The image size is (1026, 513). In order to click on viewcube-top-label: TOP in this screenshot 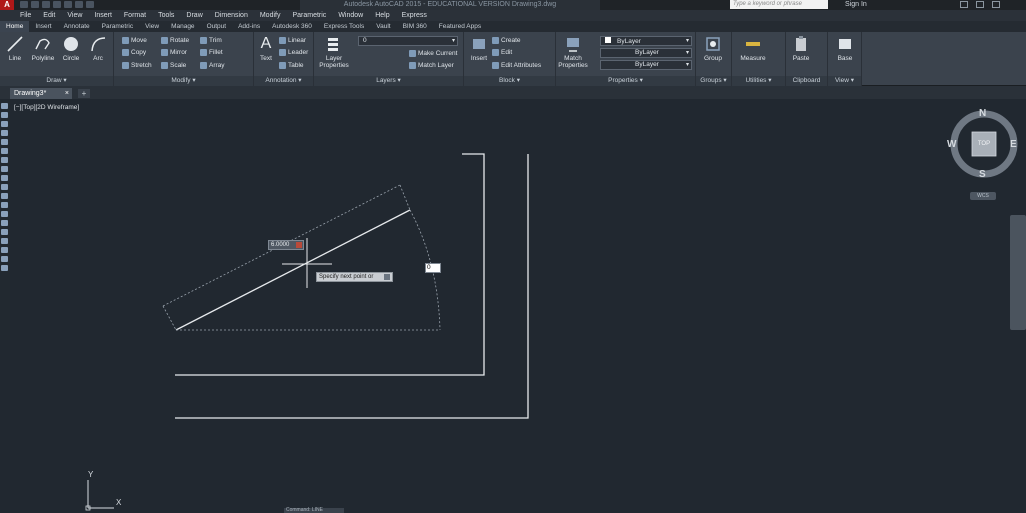, I will do `click(984, 144)`.